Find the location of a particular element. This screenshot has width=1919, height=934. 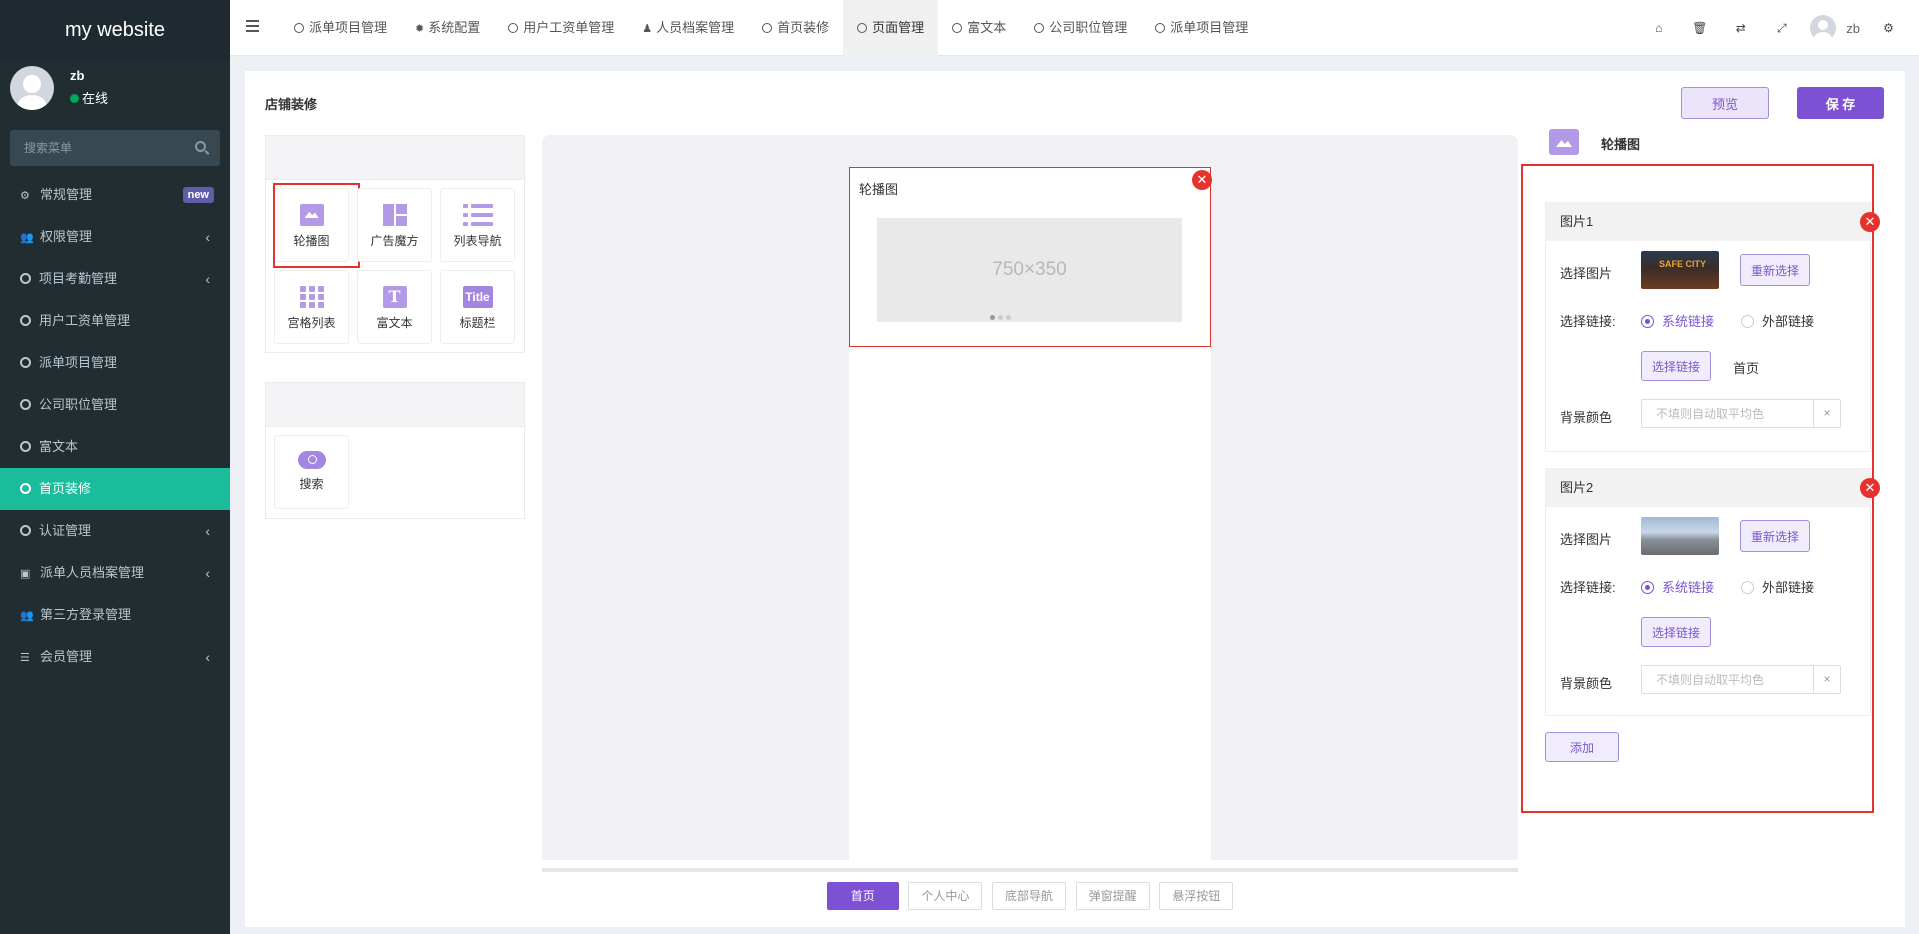

site-logo: my website is located at coordinates (115, 30).